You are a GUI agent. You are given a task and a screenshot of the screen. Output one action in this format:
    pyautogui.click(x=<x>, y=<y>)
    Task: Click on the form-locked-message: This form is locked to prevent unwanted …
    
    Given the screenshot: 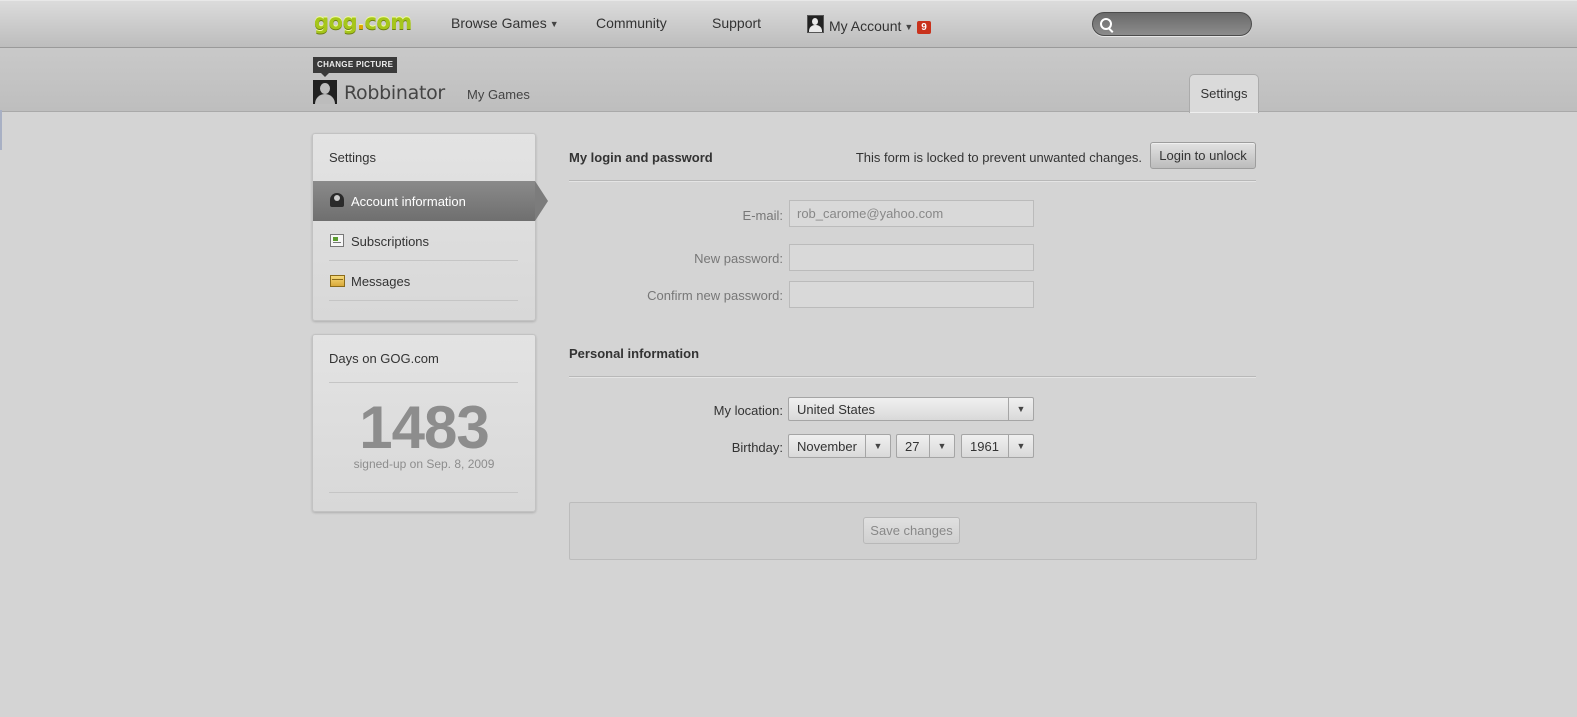 What is the action you would take?
    pyautogui.click(x=998, y=157)
    